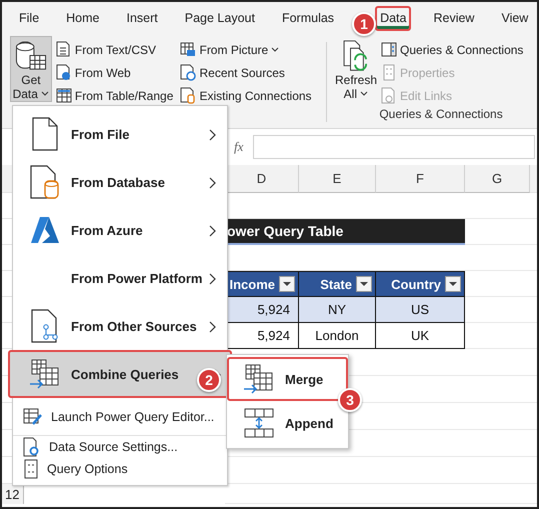  I want to click on row-header: 12, so click(13, 494).